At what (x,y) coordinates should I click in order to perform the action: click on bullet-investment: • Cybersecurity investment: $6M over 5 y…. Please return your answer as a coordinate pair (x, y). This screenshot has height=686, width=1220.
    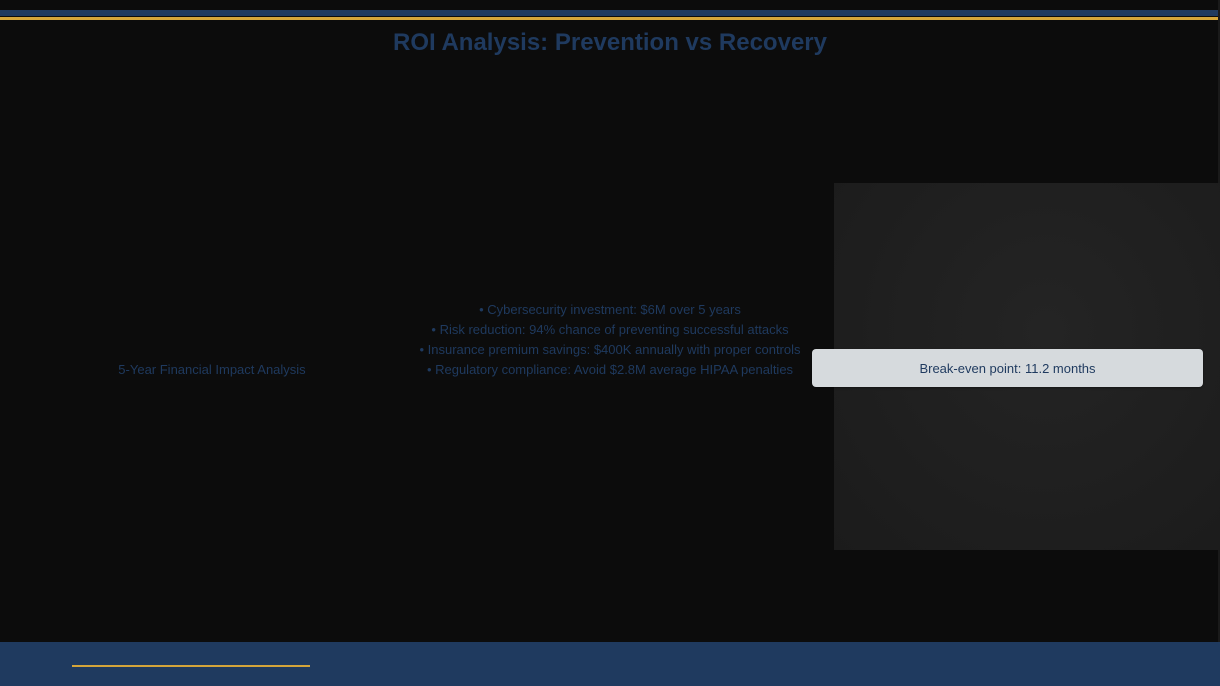
    Looking at the image, I should click on (610, 309).